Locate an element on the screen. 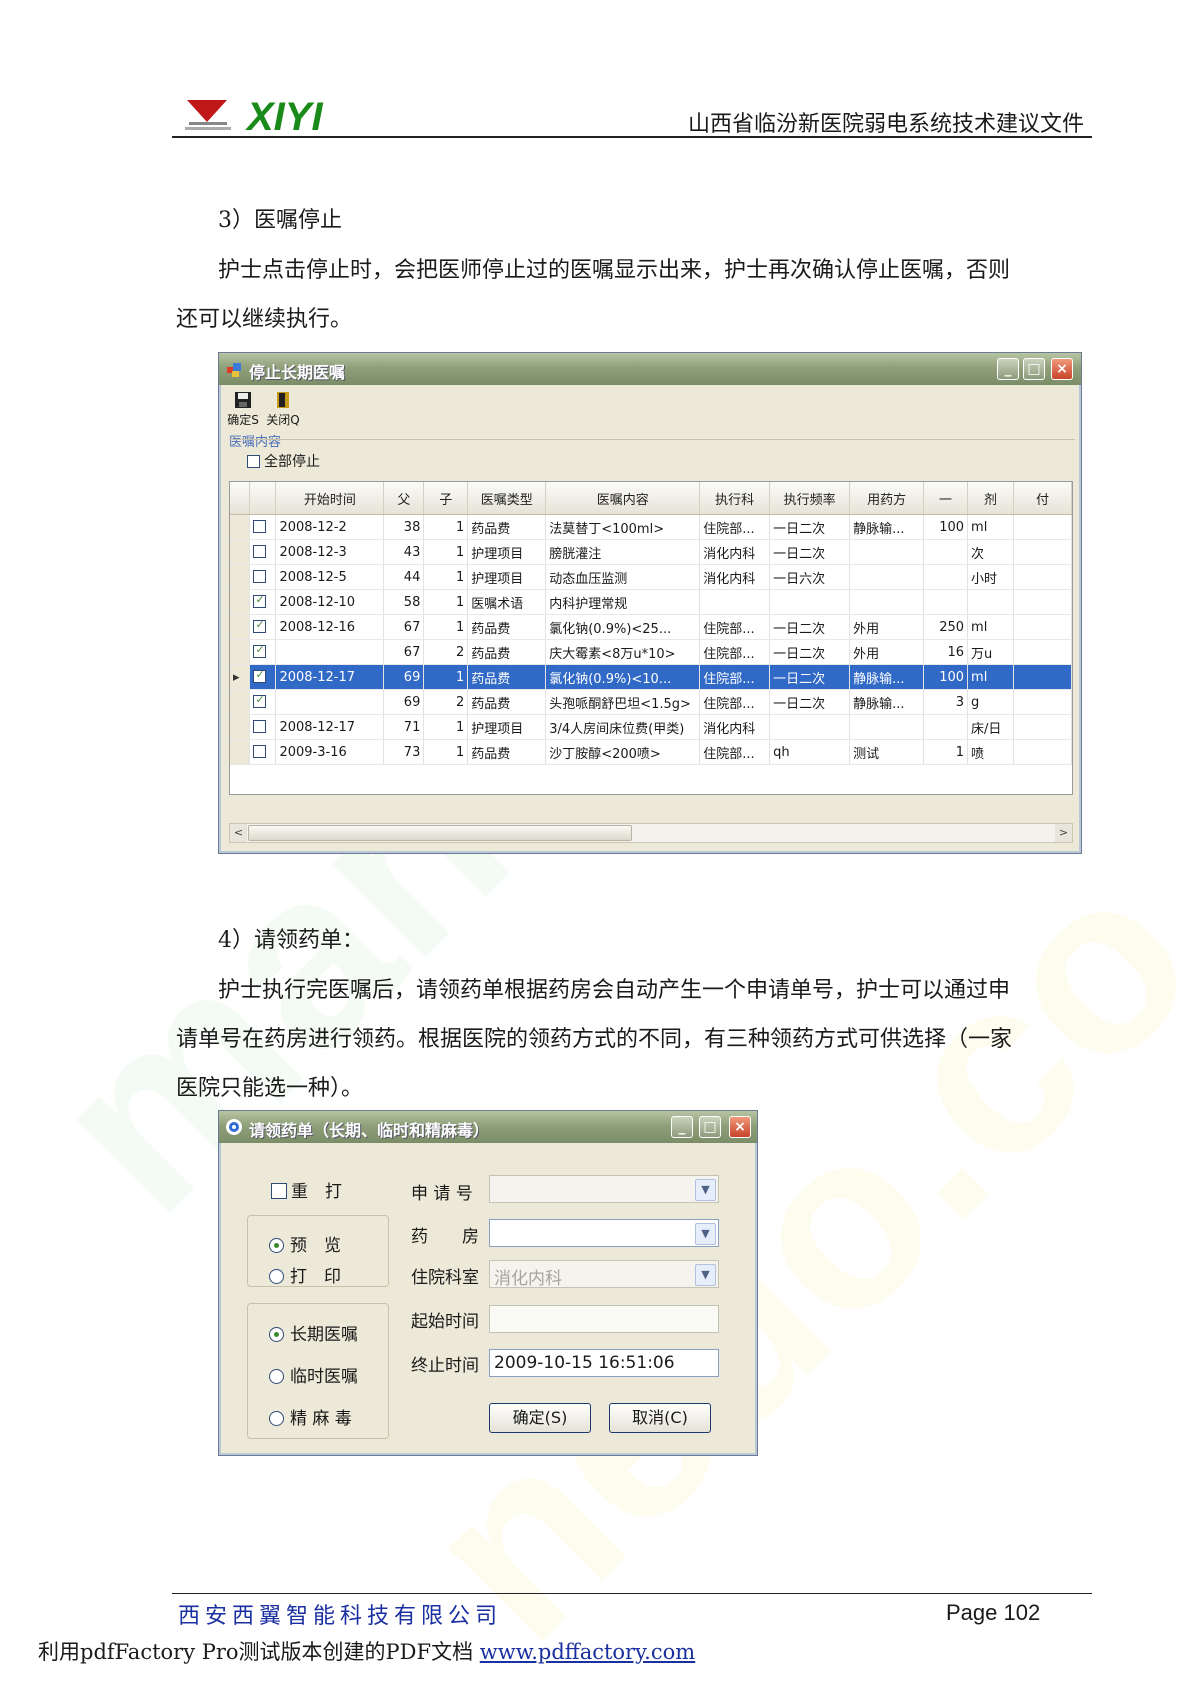 This screenshot has height=1689, width=1190. close-button: 关闭Q is located at coordinates (283, 410).